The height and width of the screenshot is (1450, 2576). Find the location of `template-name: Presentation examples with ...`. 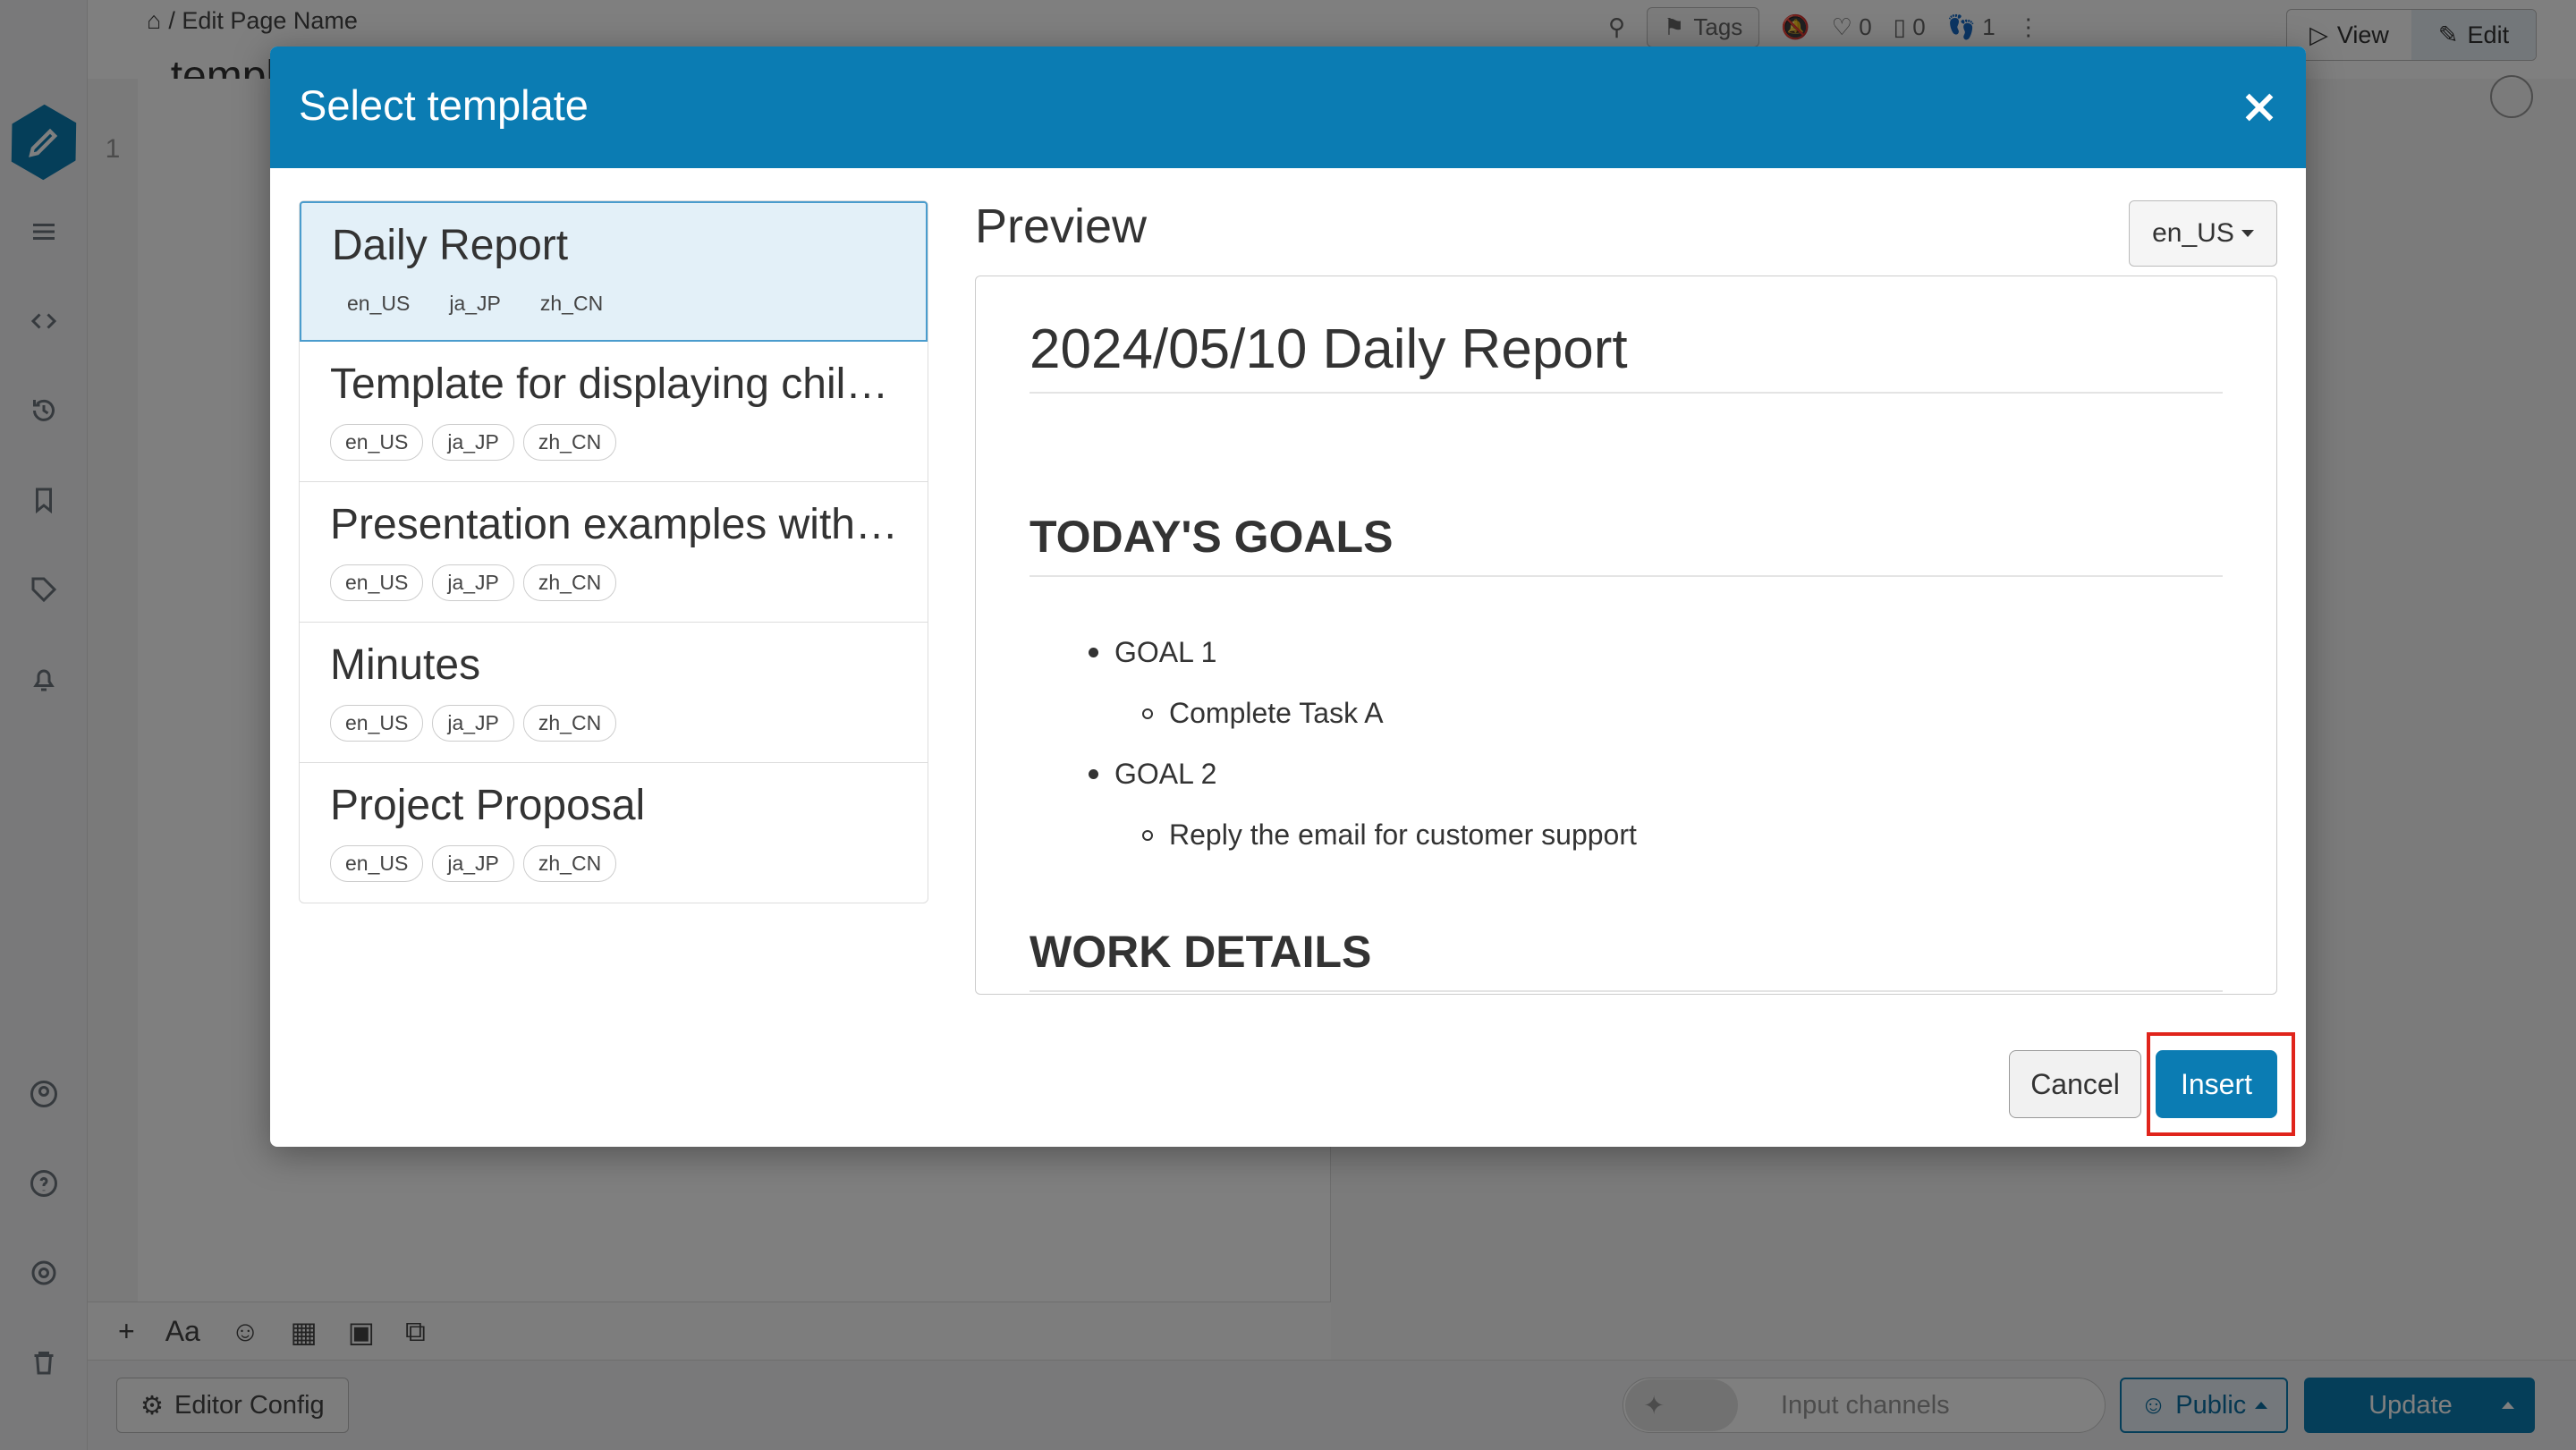

template-name: Presentation examples with ... is located at coordinates (616, 525).